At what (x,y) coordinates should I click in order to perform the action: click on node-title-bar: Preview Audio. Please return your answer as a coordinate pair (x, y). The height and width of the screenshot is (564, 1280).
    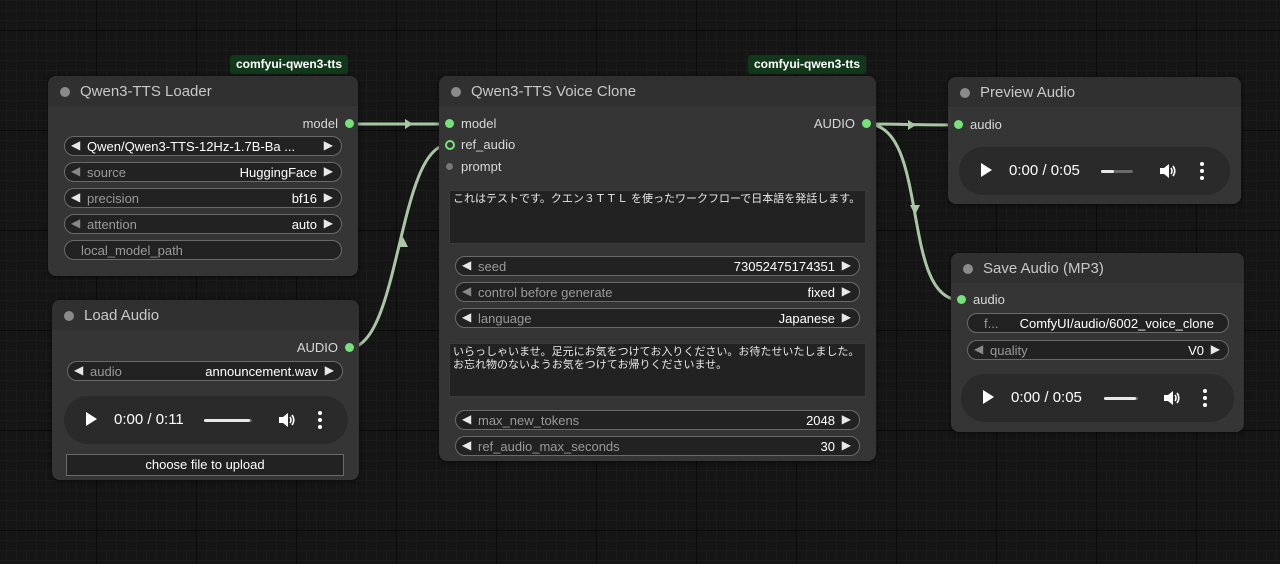
    Looking at the image, I should click on (1094, 92).